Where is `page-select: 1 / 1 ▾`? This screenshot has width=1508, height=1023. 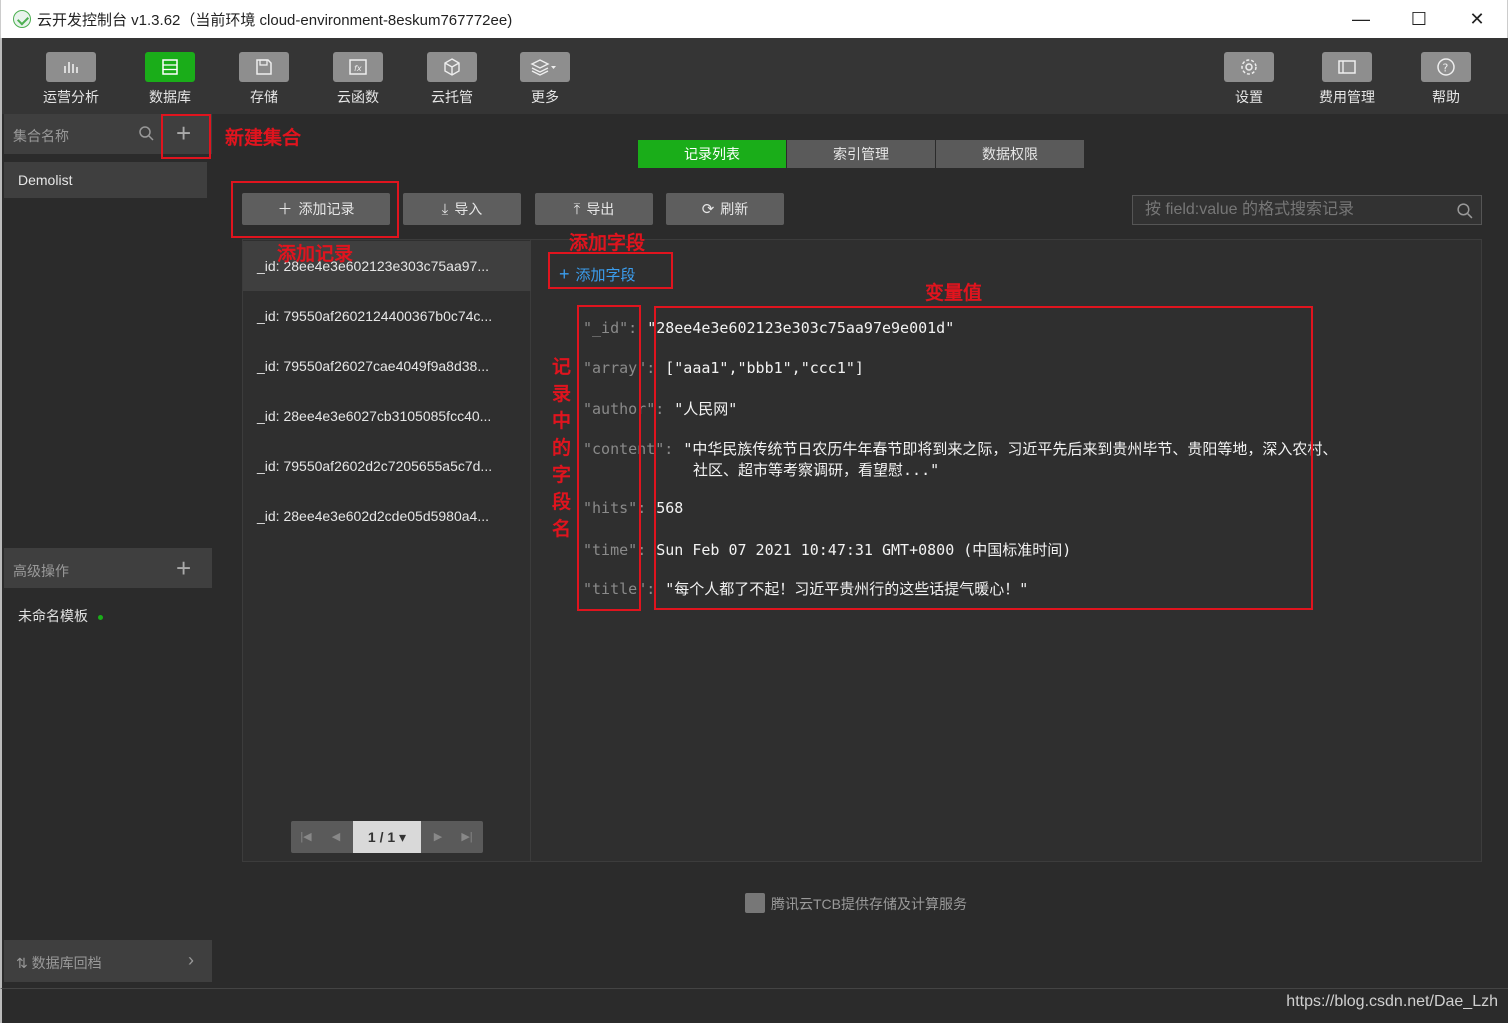 page-select: 1 / 1 ▾ is located at coordinates (387, 837).